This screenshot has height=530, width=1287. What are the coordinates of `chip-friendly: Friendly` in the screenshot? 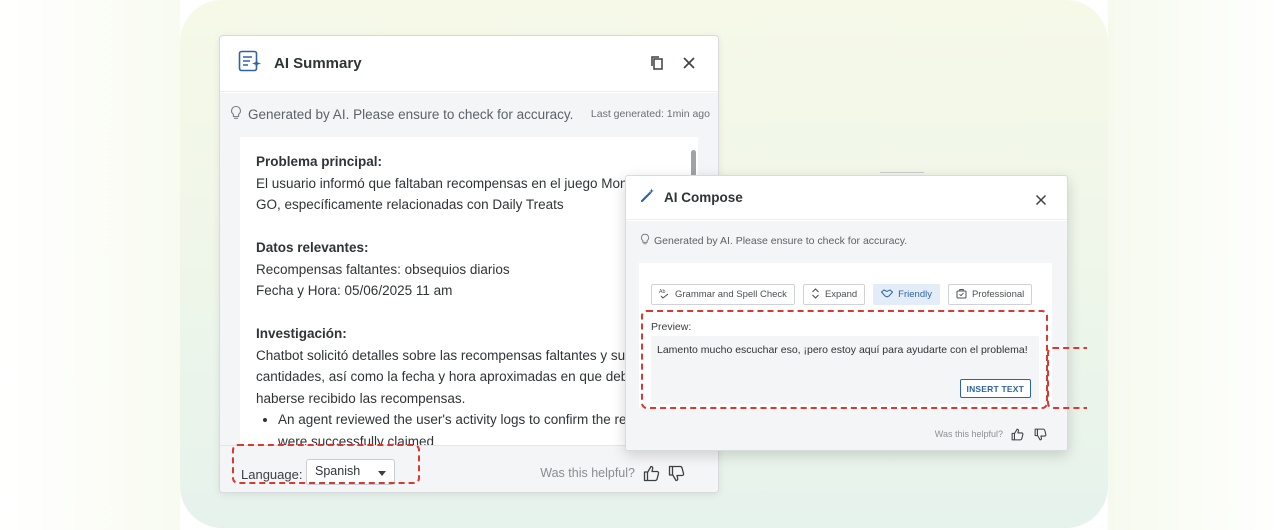 It's located at (906, 294).